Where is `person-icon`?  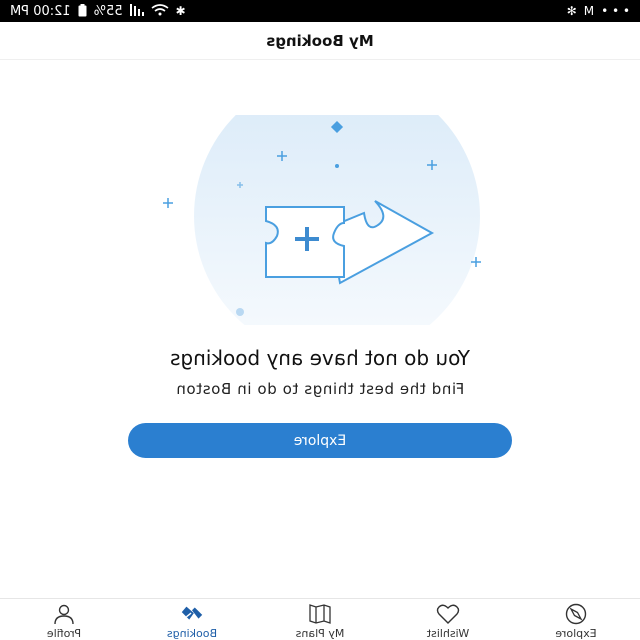
person-icon is located at coordinates (64, 613).